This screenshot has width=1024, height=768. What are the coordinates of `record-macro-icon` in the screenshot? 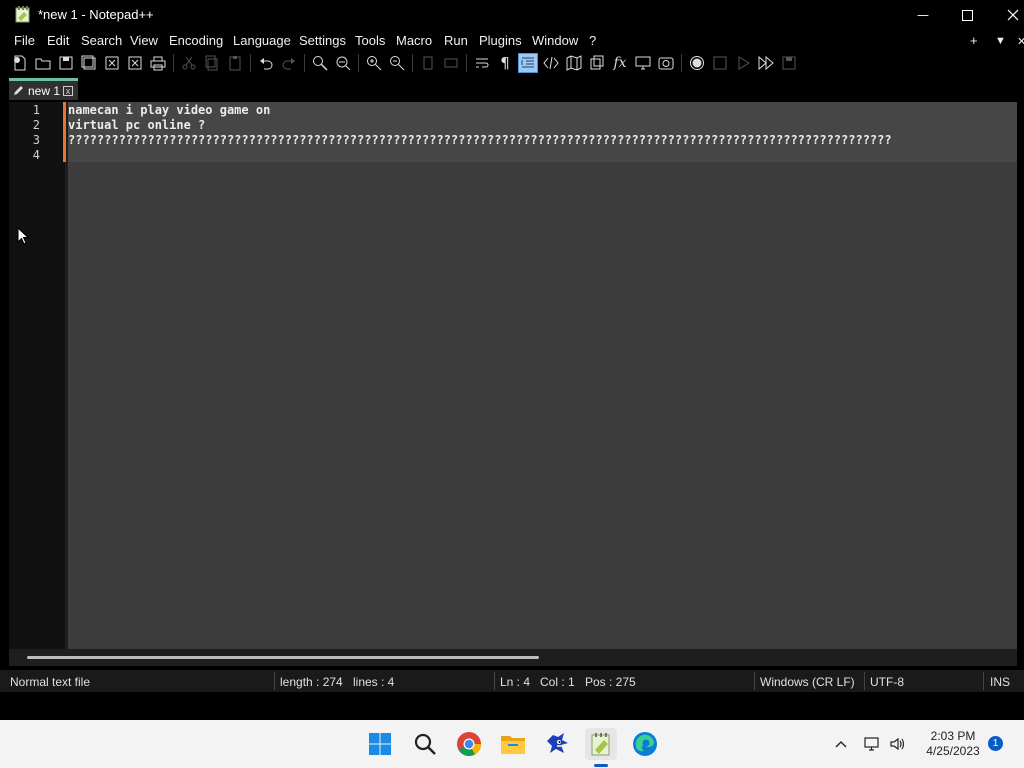 It's located at (697, 63).